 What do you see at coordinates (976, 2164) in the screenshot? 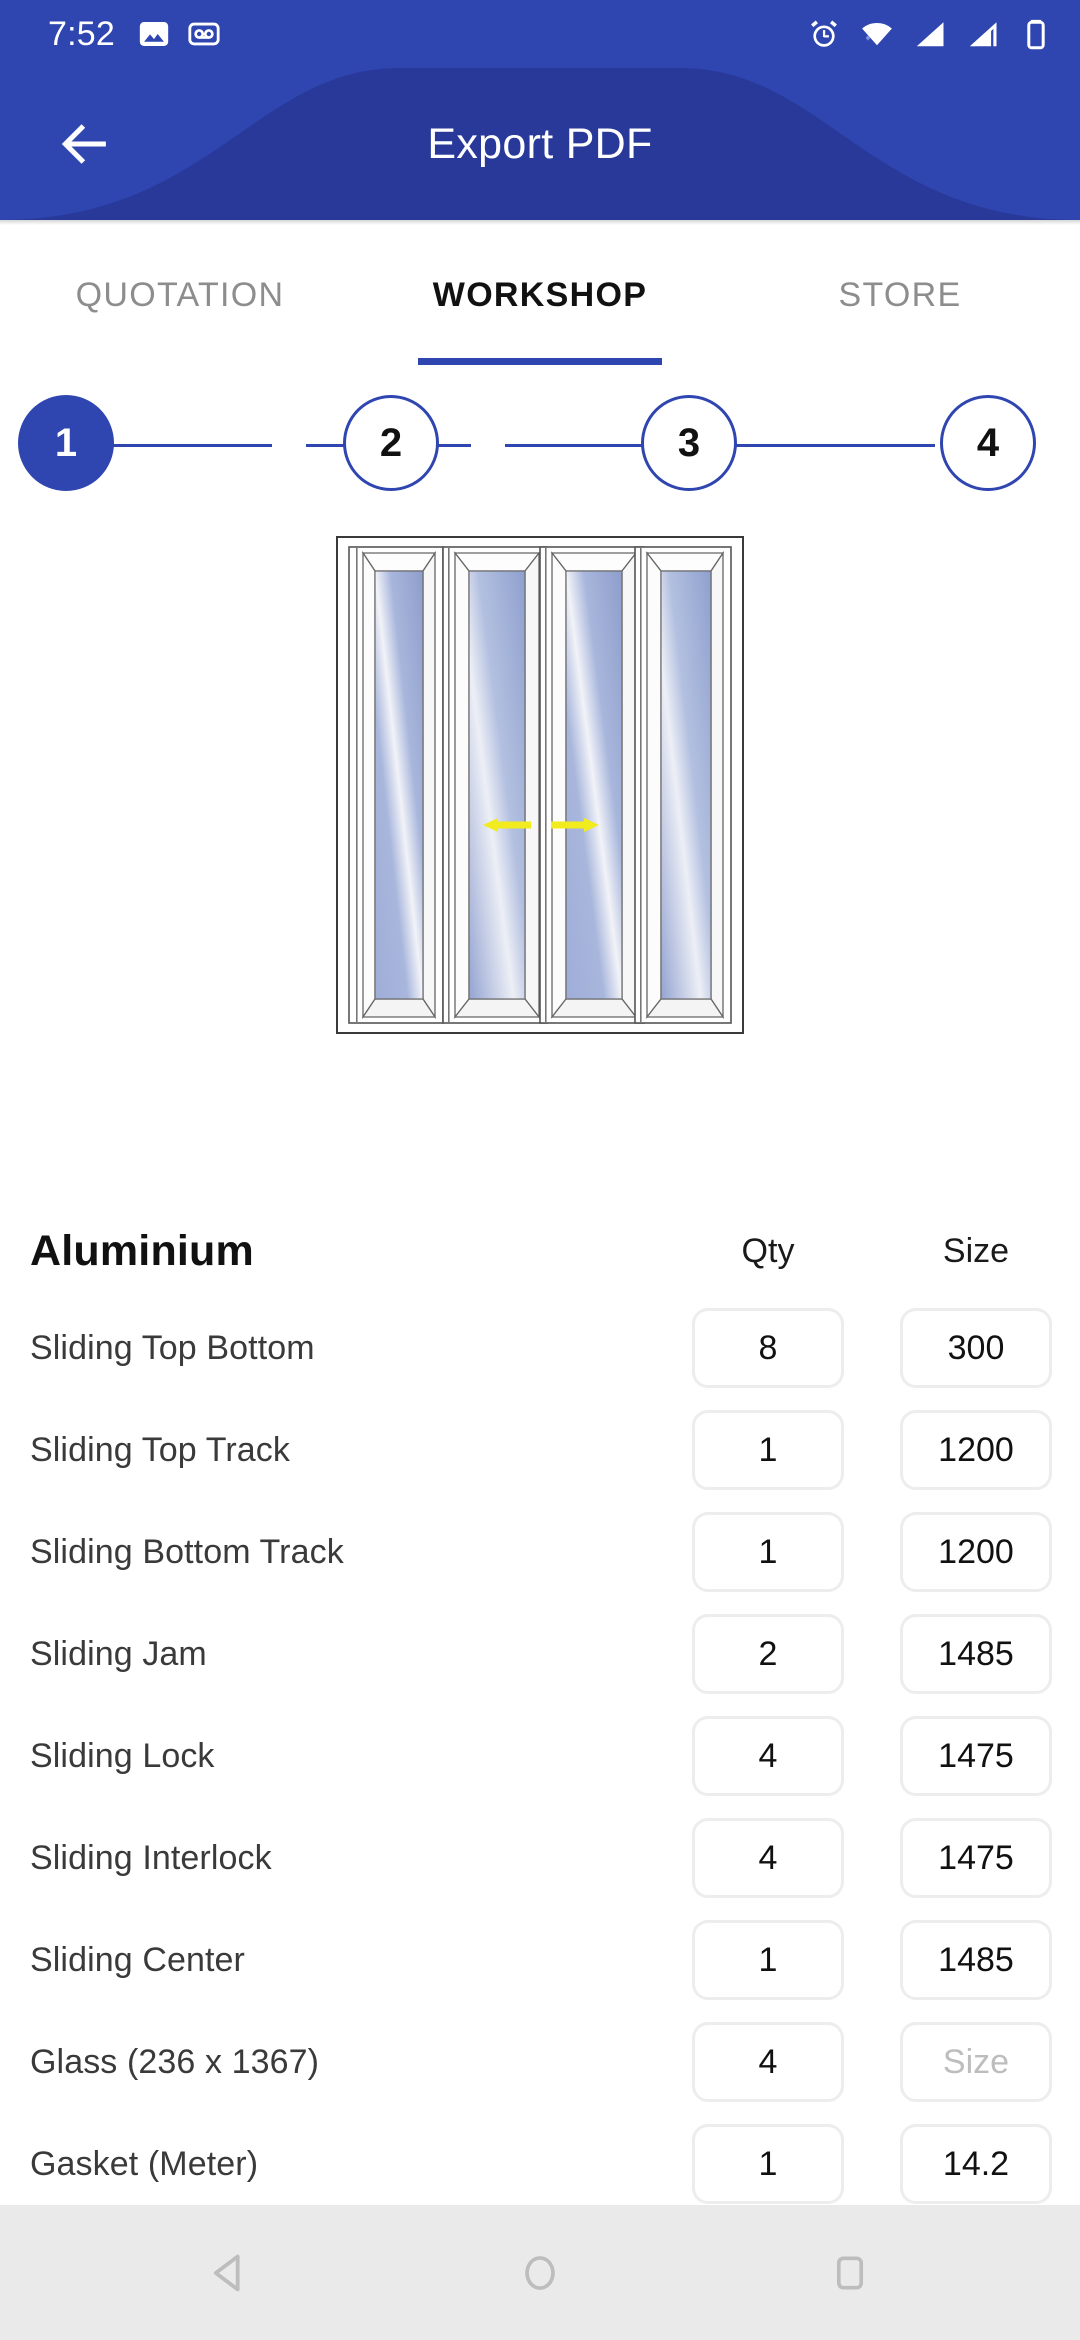
I see `size-input: 14.2` at bounding box center [976, 2164].